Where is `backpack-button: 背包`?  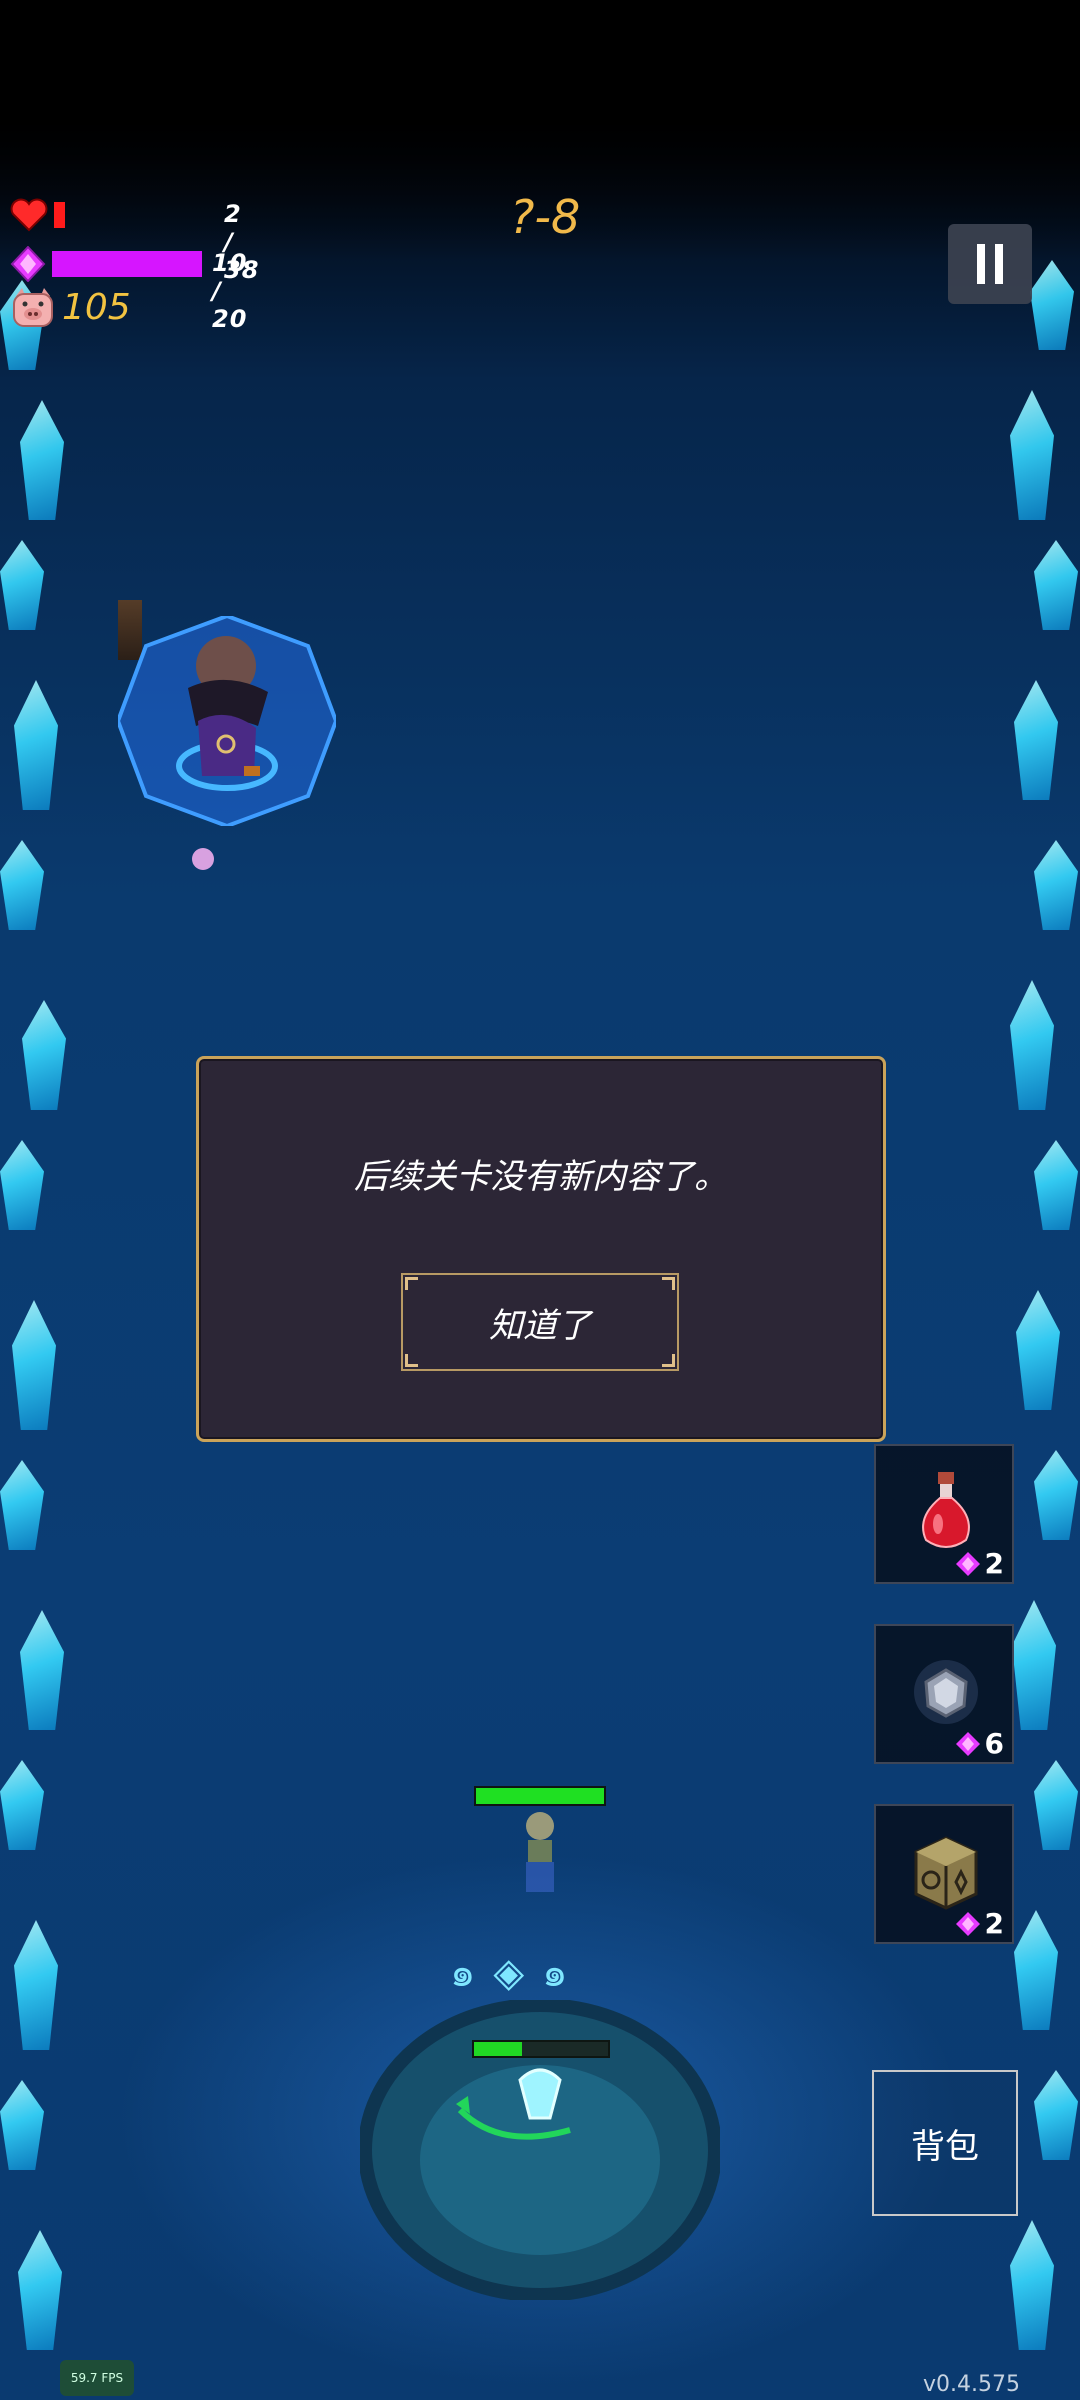 backpack-button: 背包 is located at coordinates (945, 2143).